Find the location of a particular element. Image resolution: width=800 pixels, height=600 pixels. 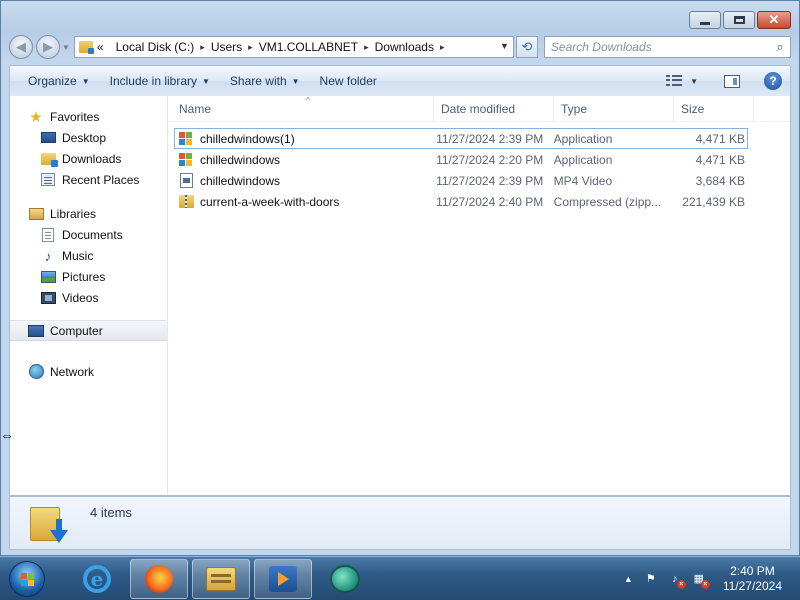

nav-computer-label: Computer is located at coordinates (76, 330).